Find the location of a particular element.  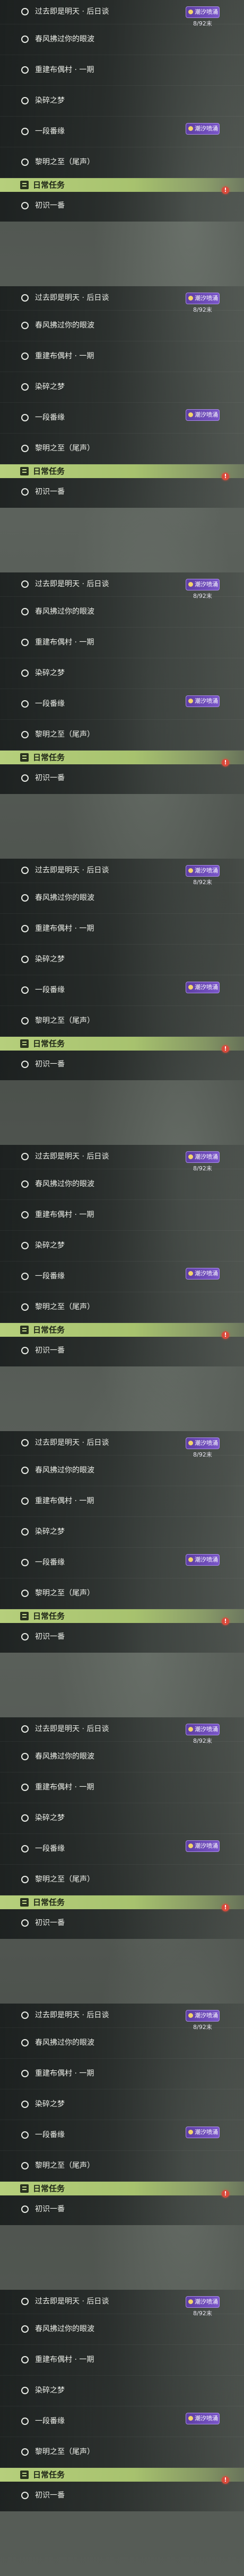

alert-icon is located at coordinates (226, 1049).